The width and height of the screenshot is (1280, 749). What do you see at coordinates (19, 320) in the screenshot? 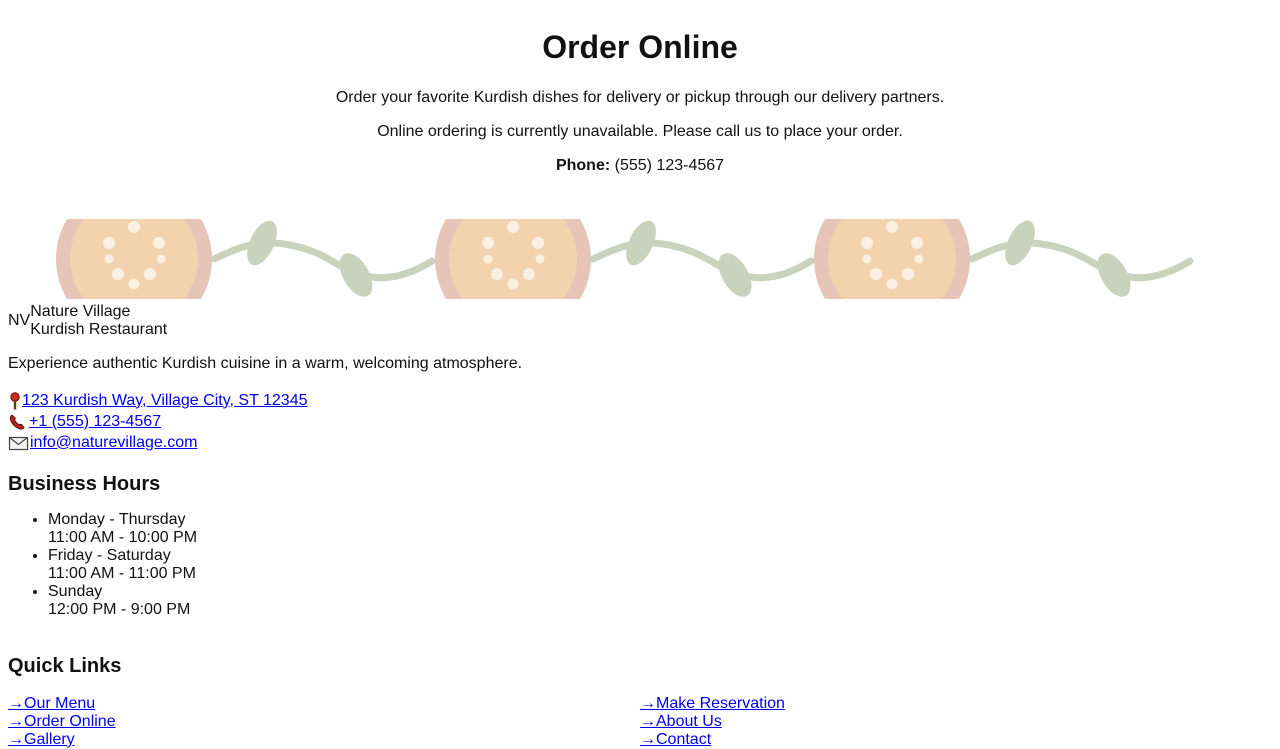
I see `brand-logo-mark: NV` at bounding box center [19, 320].